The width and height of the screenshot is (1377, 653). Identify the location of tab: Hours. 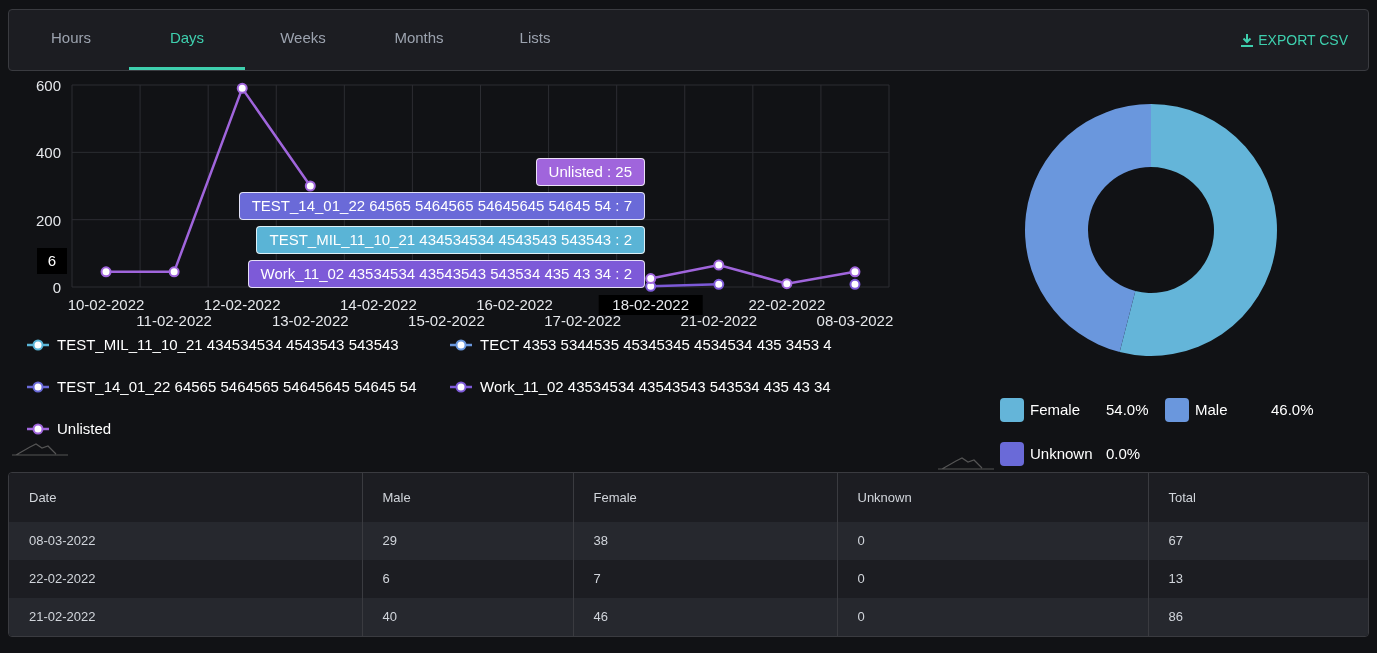
(71, 40).